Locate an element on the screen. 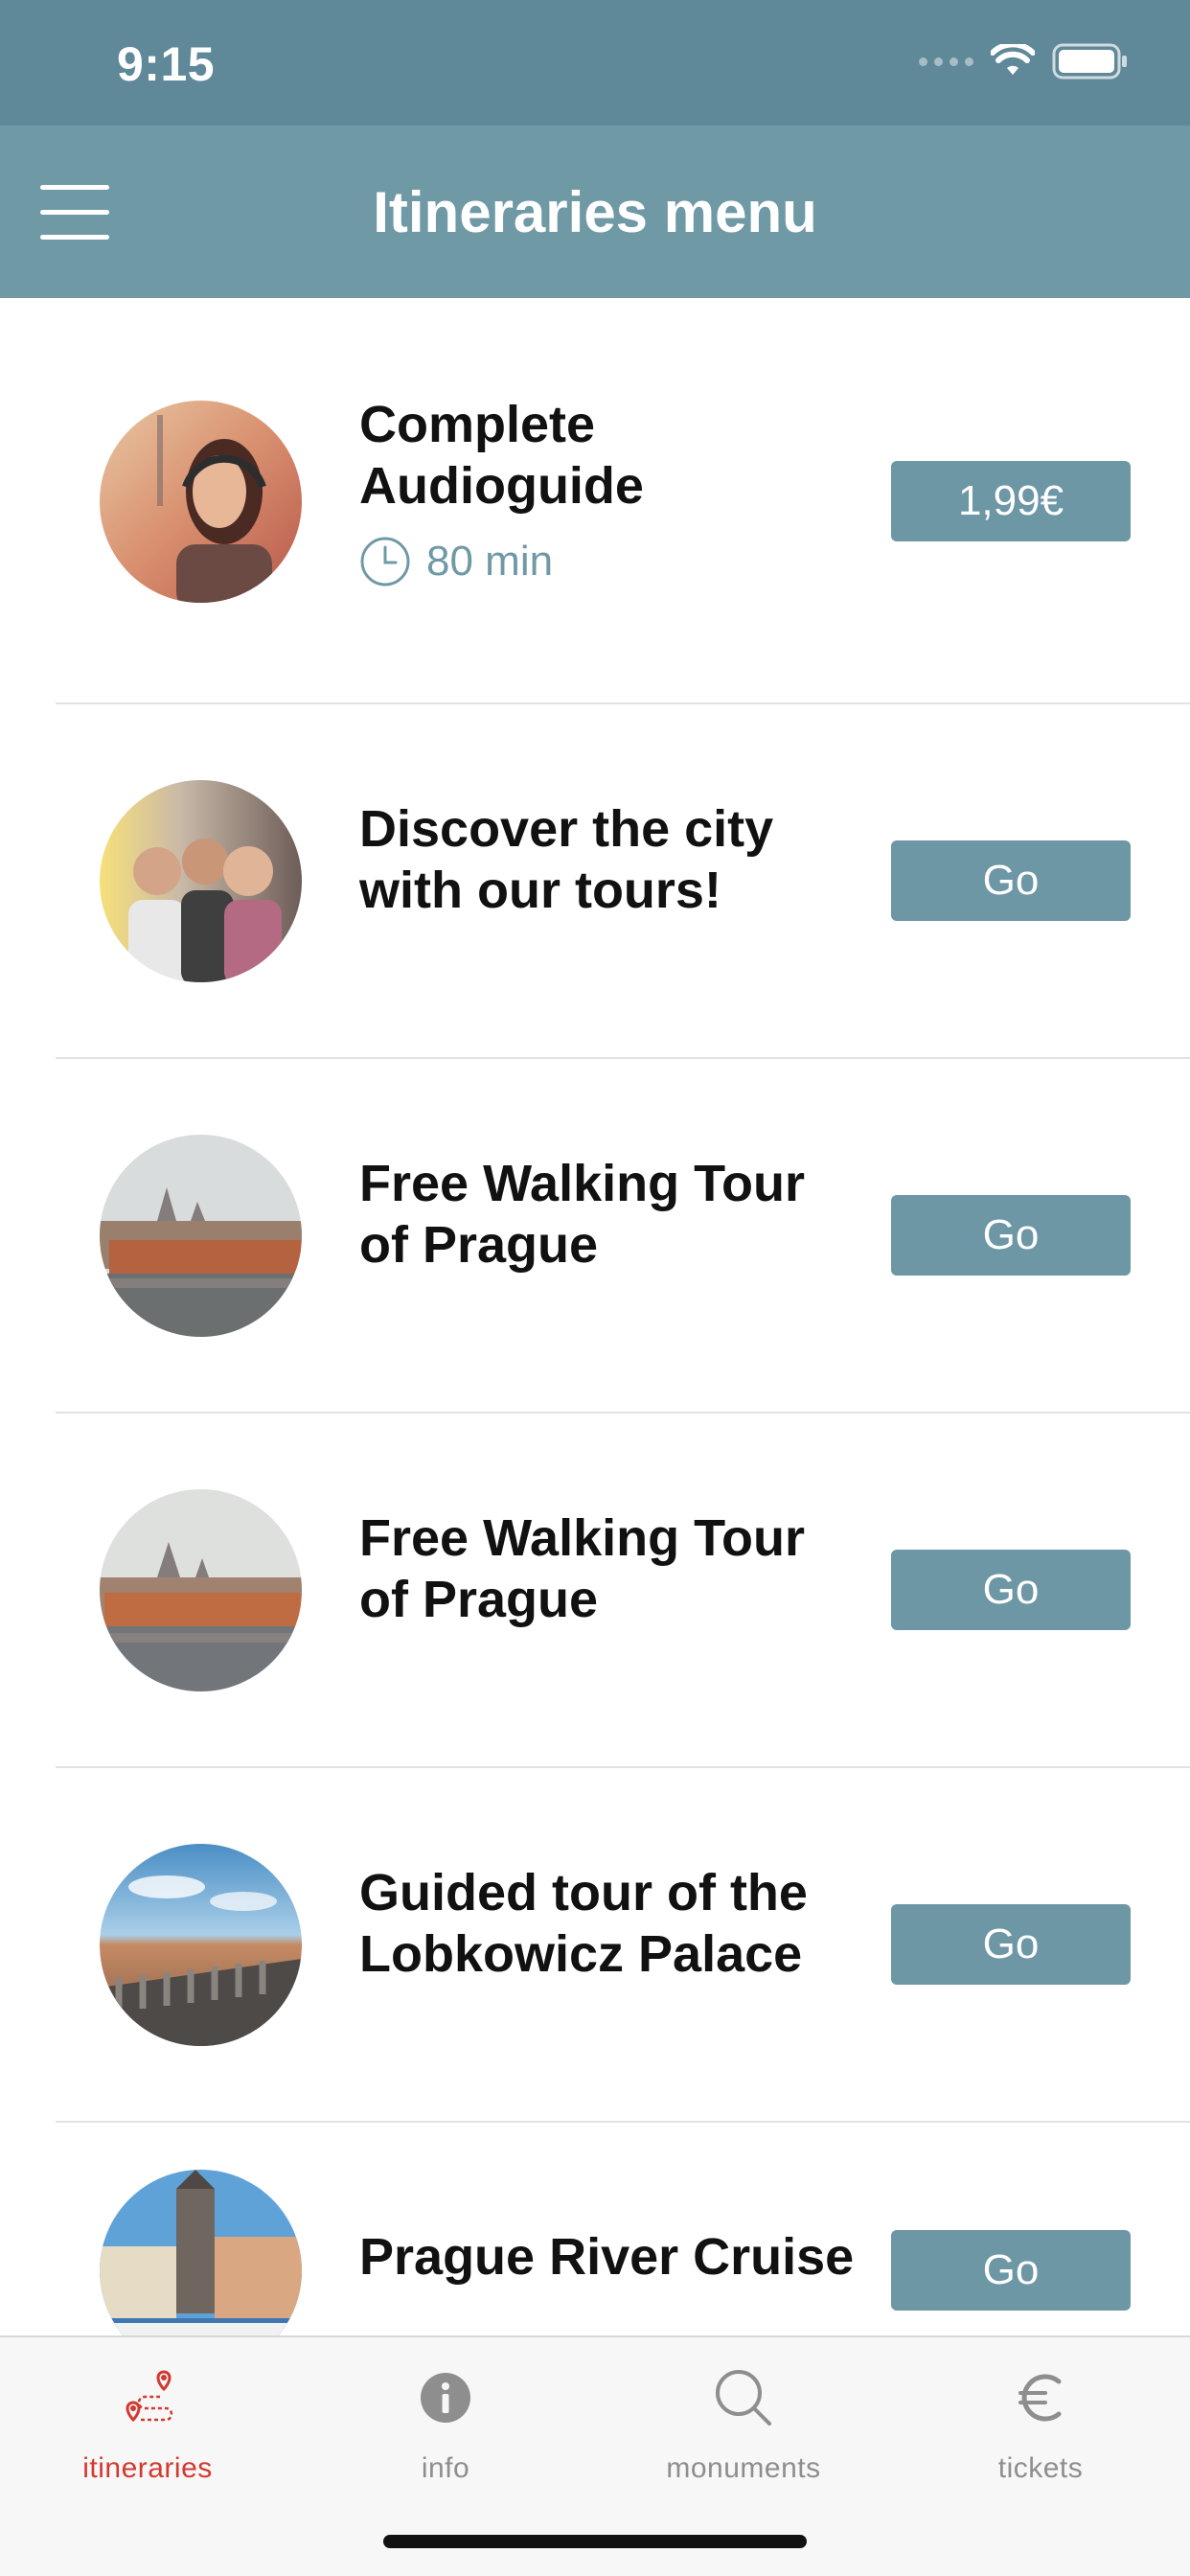 This screenshot has height=2576, width=1190. nav-bar: Itineraries menu is located at coordinates (595, 212).